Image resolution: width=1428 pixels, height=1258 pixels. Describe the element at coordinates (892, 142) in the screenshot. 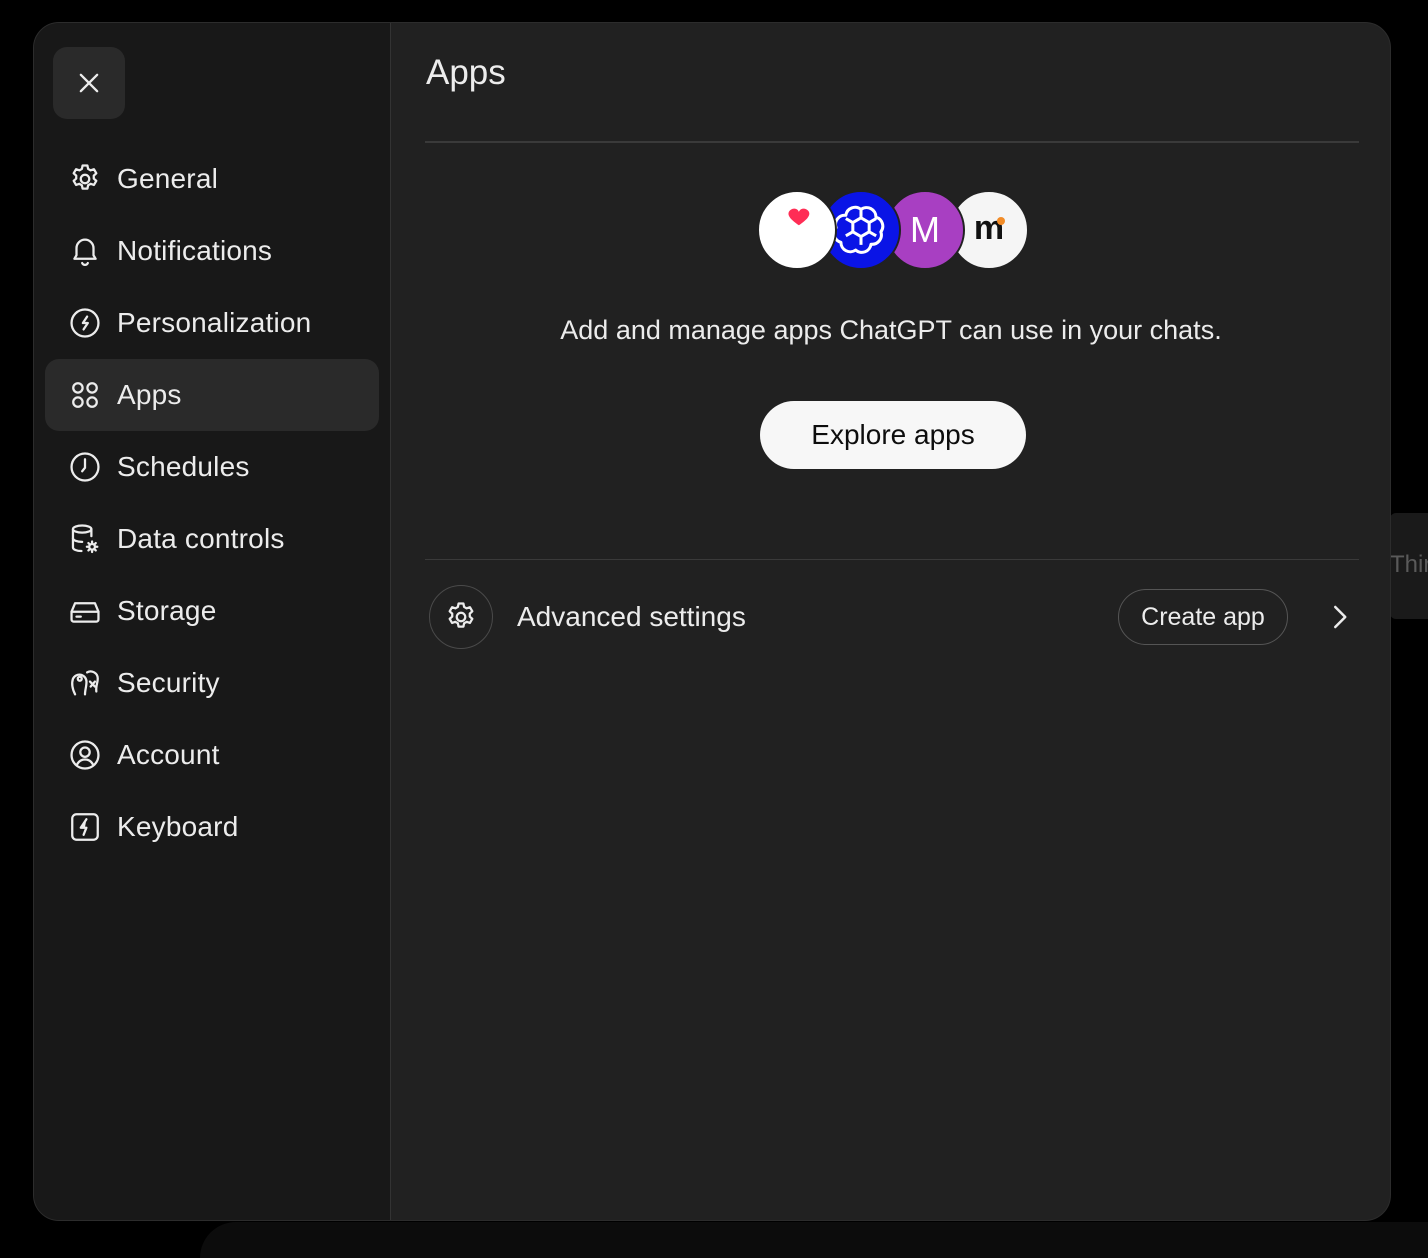

I see `title-divider` at that location.